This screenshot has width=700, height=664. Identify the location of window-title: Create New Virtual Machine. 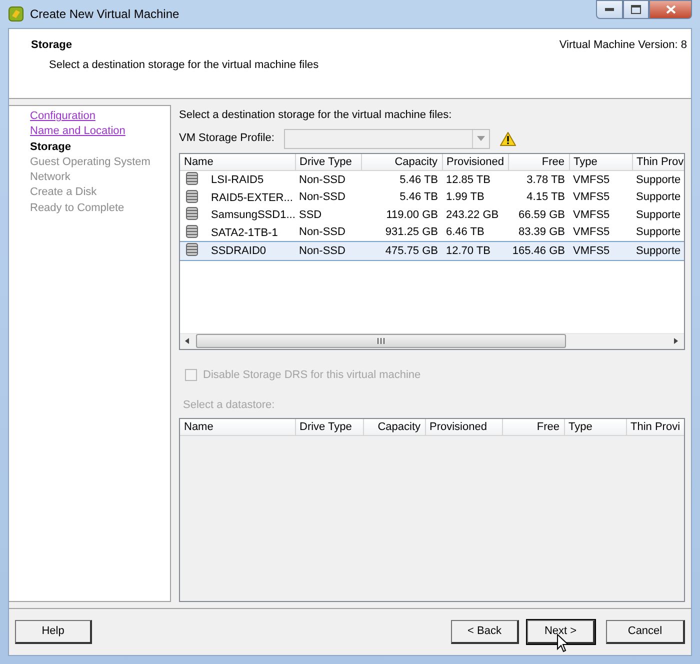
(105, 14).